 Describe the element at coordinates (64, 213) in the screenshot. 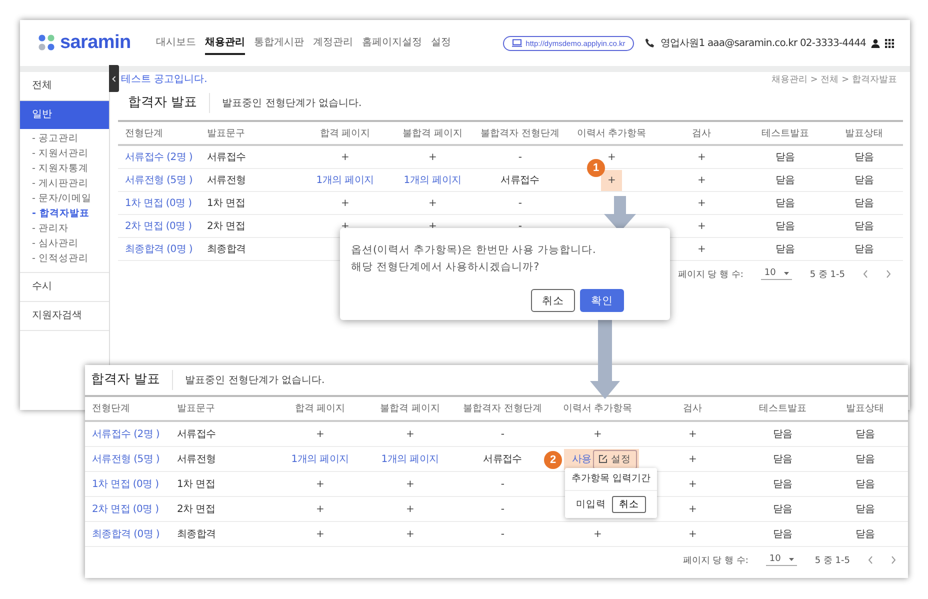

I see `sidebar-subitem: - 합격자발표` at that location.